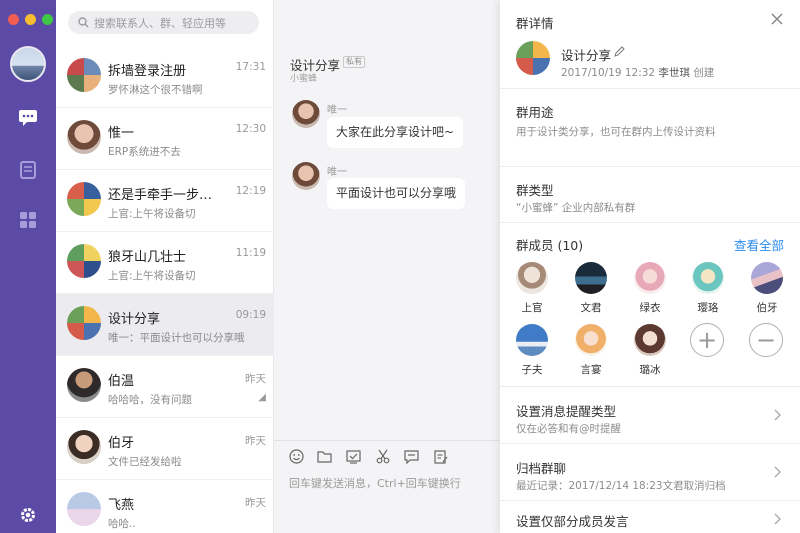 The image size is (800, 533). What do you see at coordinates (30, 19) in the screenshot?
I see `window-minimize-button` at bounding box center [30, 19].